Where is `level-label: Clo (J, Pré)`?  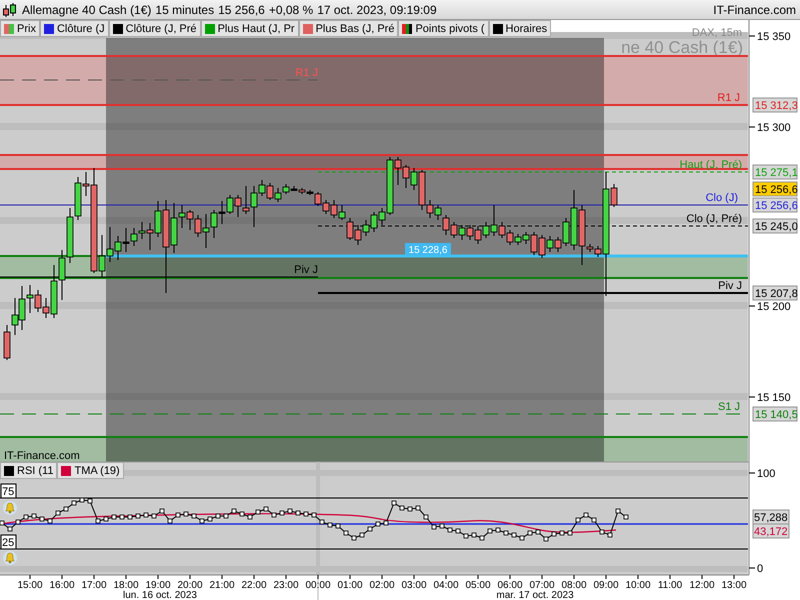 level-label: Clo (J, Pré) is located at coordinates (714, 219).